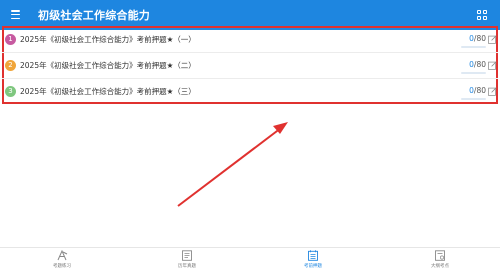 The width and height of the screenshot is (500, 271). What do you see at coordinates (10, 65) in the screenshot?
I see `item-number-badge: 2` at bounding box center [10, 65].